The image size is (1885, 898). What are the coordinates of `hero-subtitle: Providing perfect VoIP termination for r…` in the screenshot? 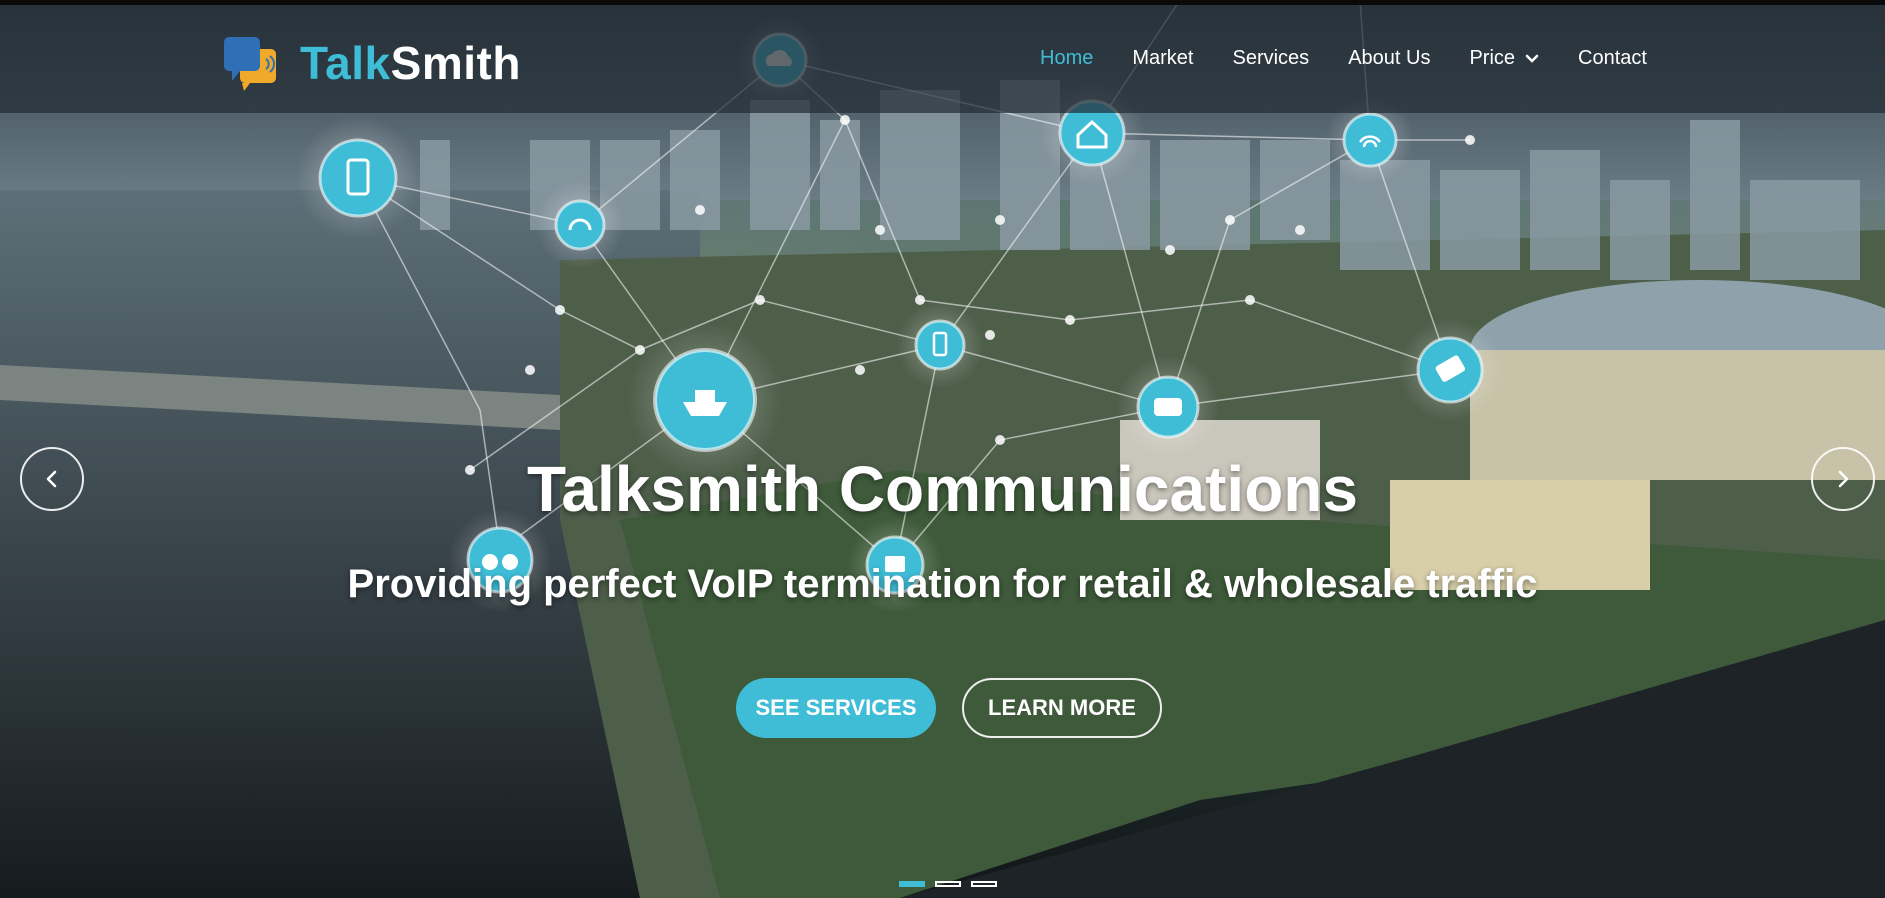 It's located at (942, 584).